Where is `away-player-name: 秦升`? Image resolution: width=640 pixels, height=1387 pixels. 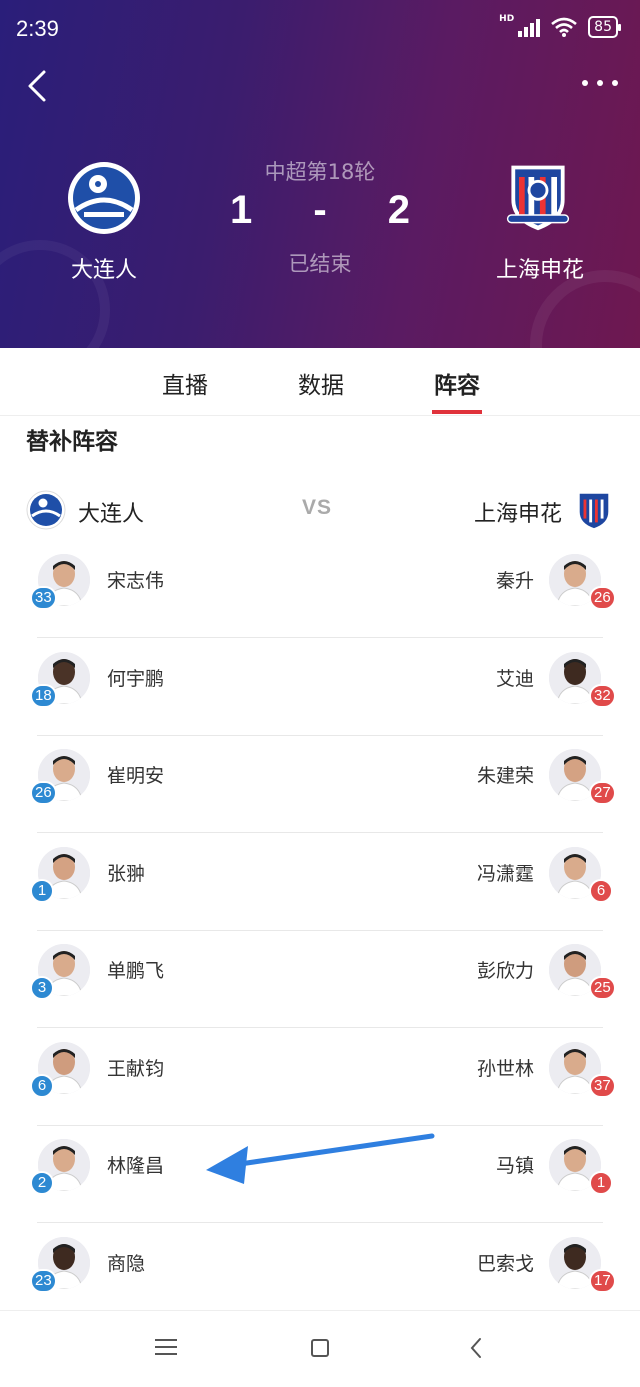 away-player-name: 秦升 is located at coordinates (515, 579).